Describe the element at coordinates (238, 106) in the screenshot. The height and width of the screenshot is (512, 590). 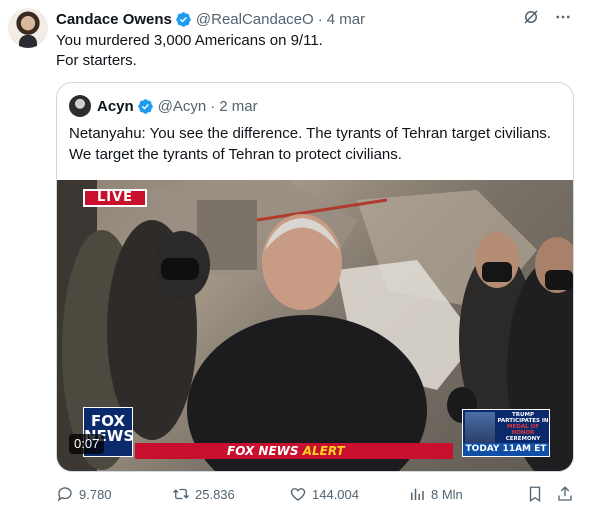
I see `quoted-tweet-date: 2 mar` at that location.